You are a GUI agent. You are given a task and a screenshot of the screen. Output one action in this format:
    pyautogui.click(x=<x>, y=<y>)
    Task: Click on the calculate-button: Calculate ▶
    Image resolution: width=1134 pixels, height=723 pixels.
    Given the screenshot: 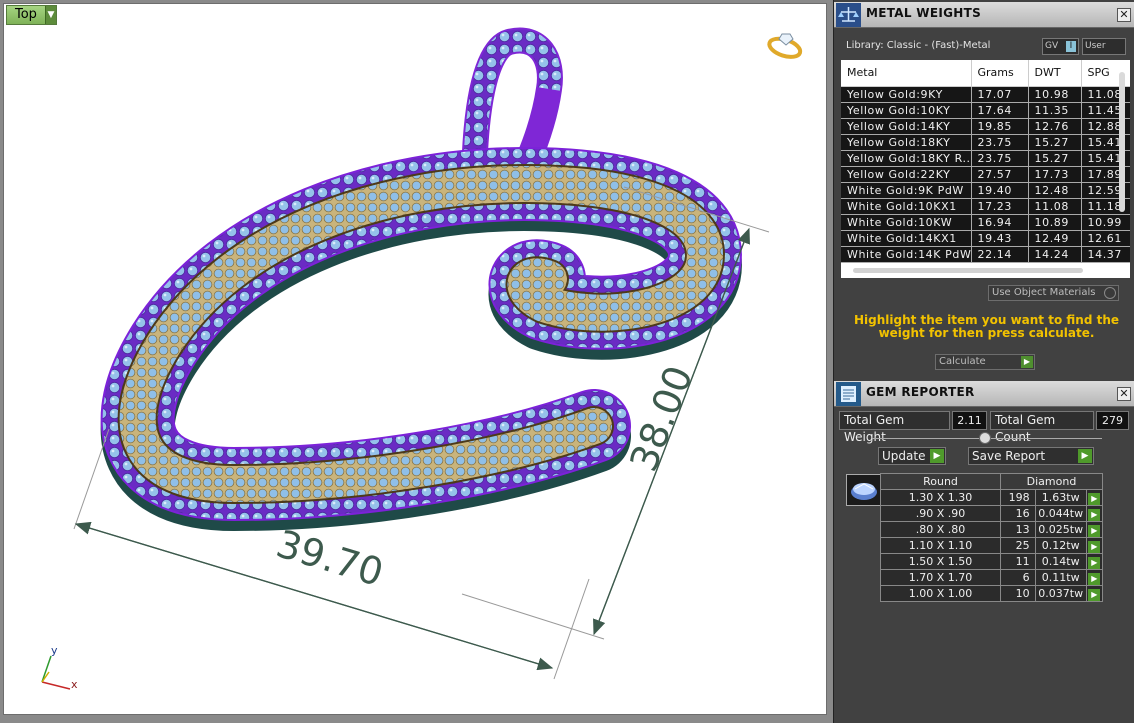 What is the action you would take?
    pyautogui.click(x=985, y=362)
    